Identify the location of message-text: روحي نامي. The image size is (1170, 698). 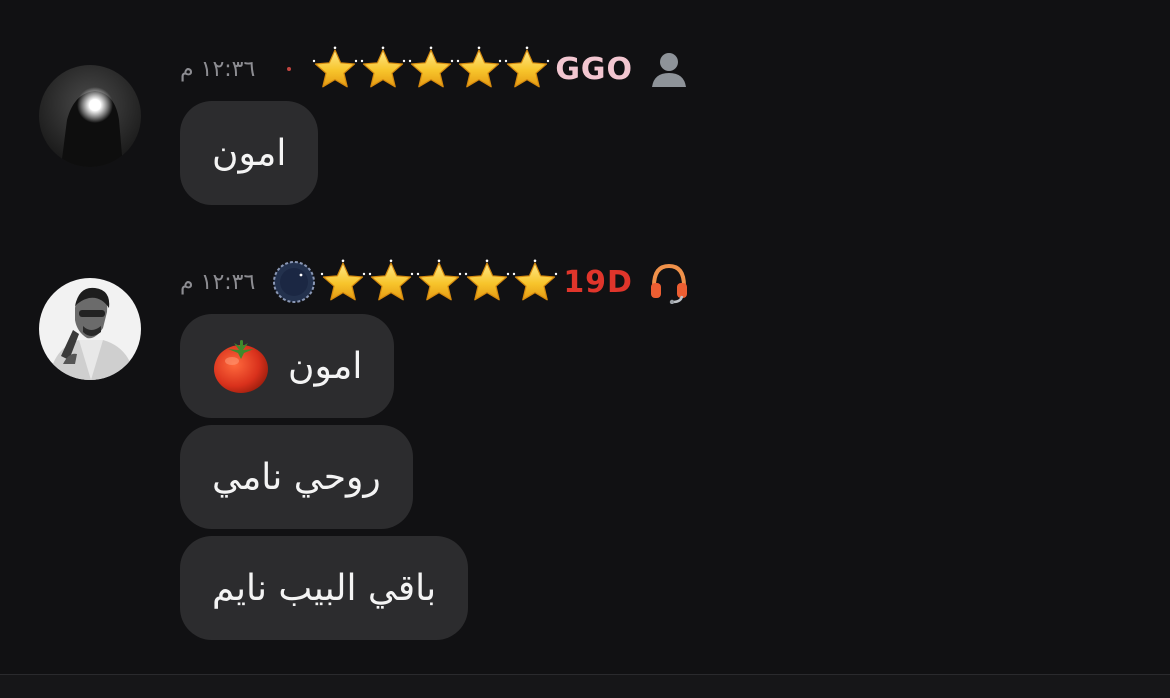
(296, 477).